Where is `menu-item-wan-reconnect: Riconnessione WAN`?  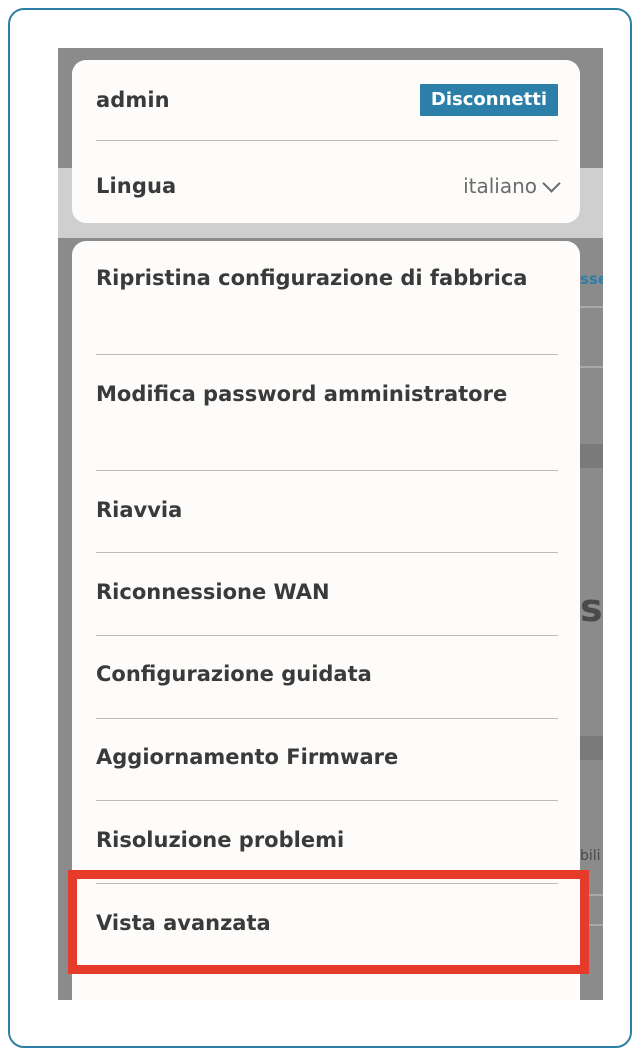
menu-item-wan-reconnect: Riconnessione WAN is located at coordinates (327, 592).